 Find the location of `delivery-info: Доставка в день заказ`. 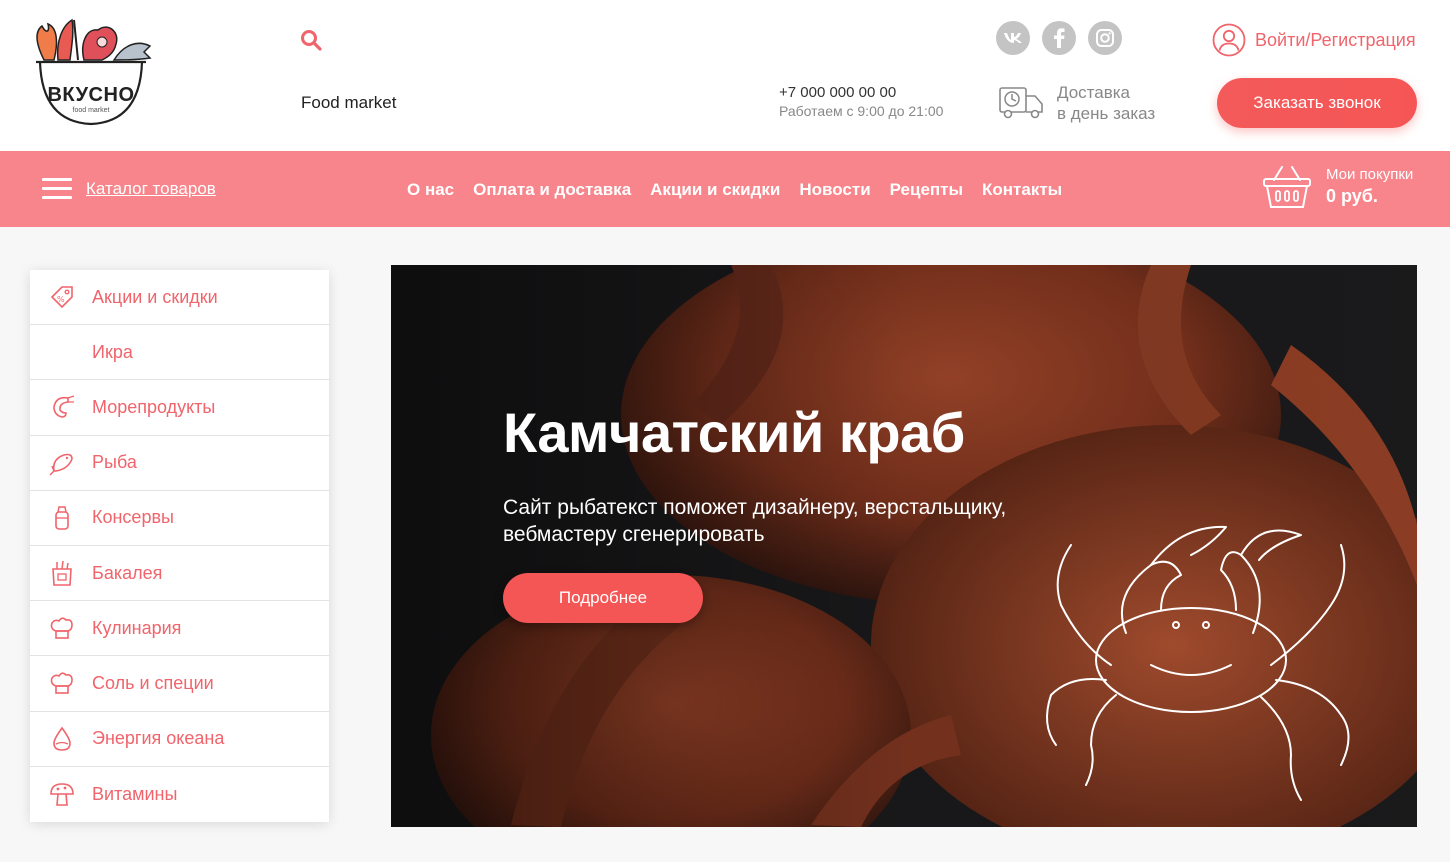

delivery-info: Доставка в день заказ is located at coordinates (1076, 103).